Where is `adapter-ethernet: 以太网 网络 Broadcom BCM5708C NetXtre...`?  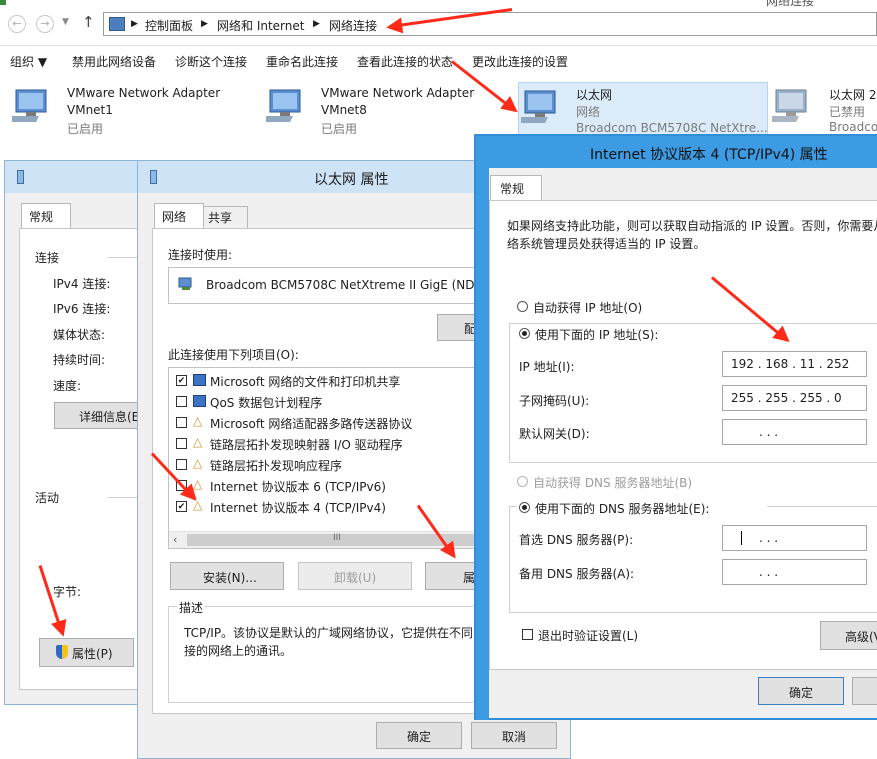
adapter-ethernet: 以太网 网络 Broadcom BCM5708C NetXtre... is located at coordinates (643, 110).